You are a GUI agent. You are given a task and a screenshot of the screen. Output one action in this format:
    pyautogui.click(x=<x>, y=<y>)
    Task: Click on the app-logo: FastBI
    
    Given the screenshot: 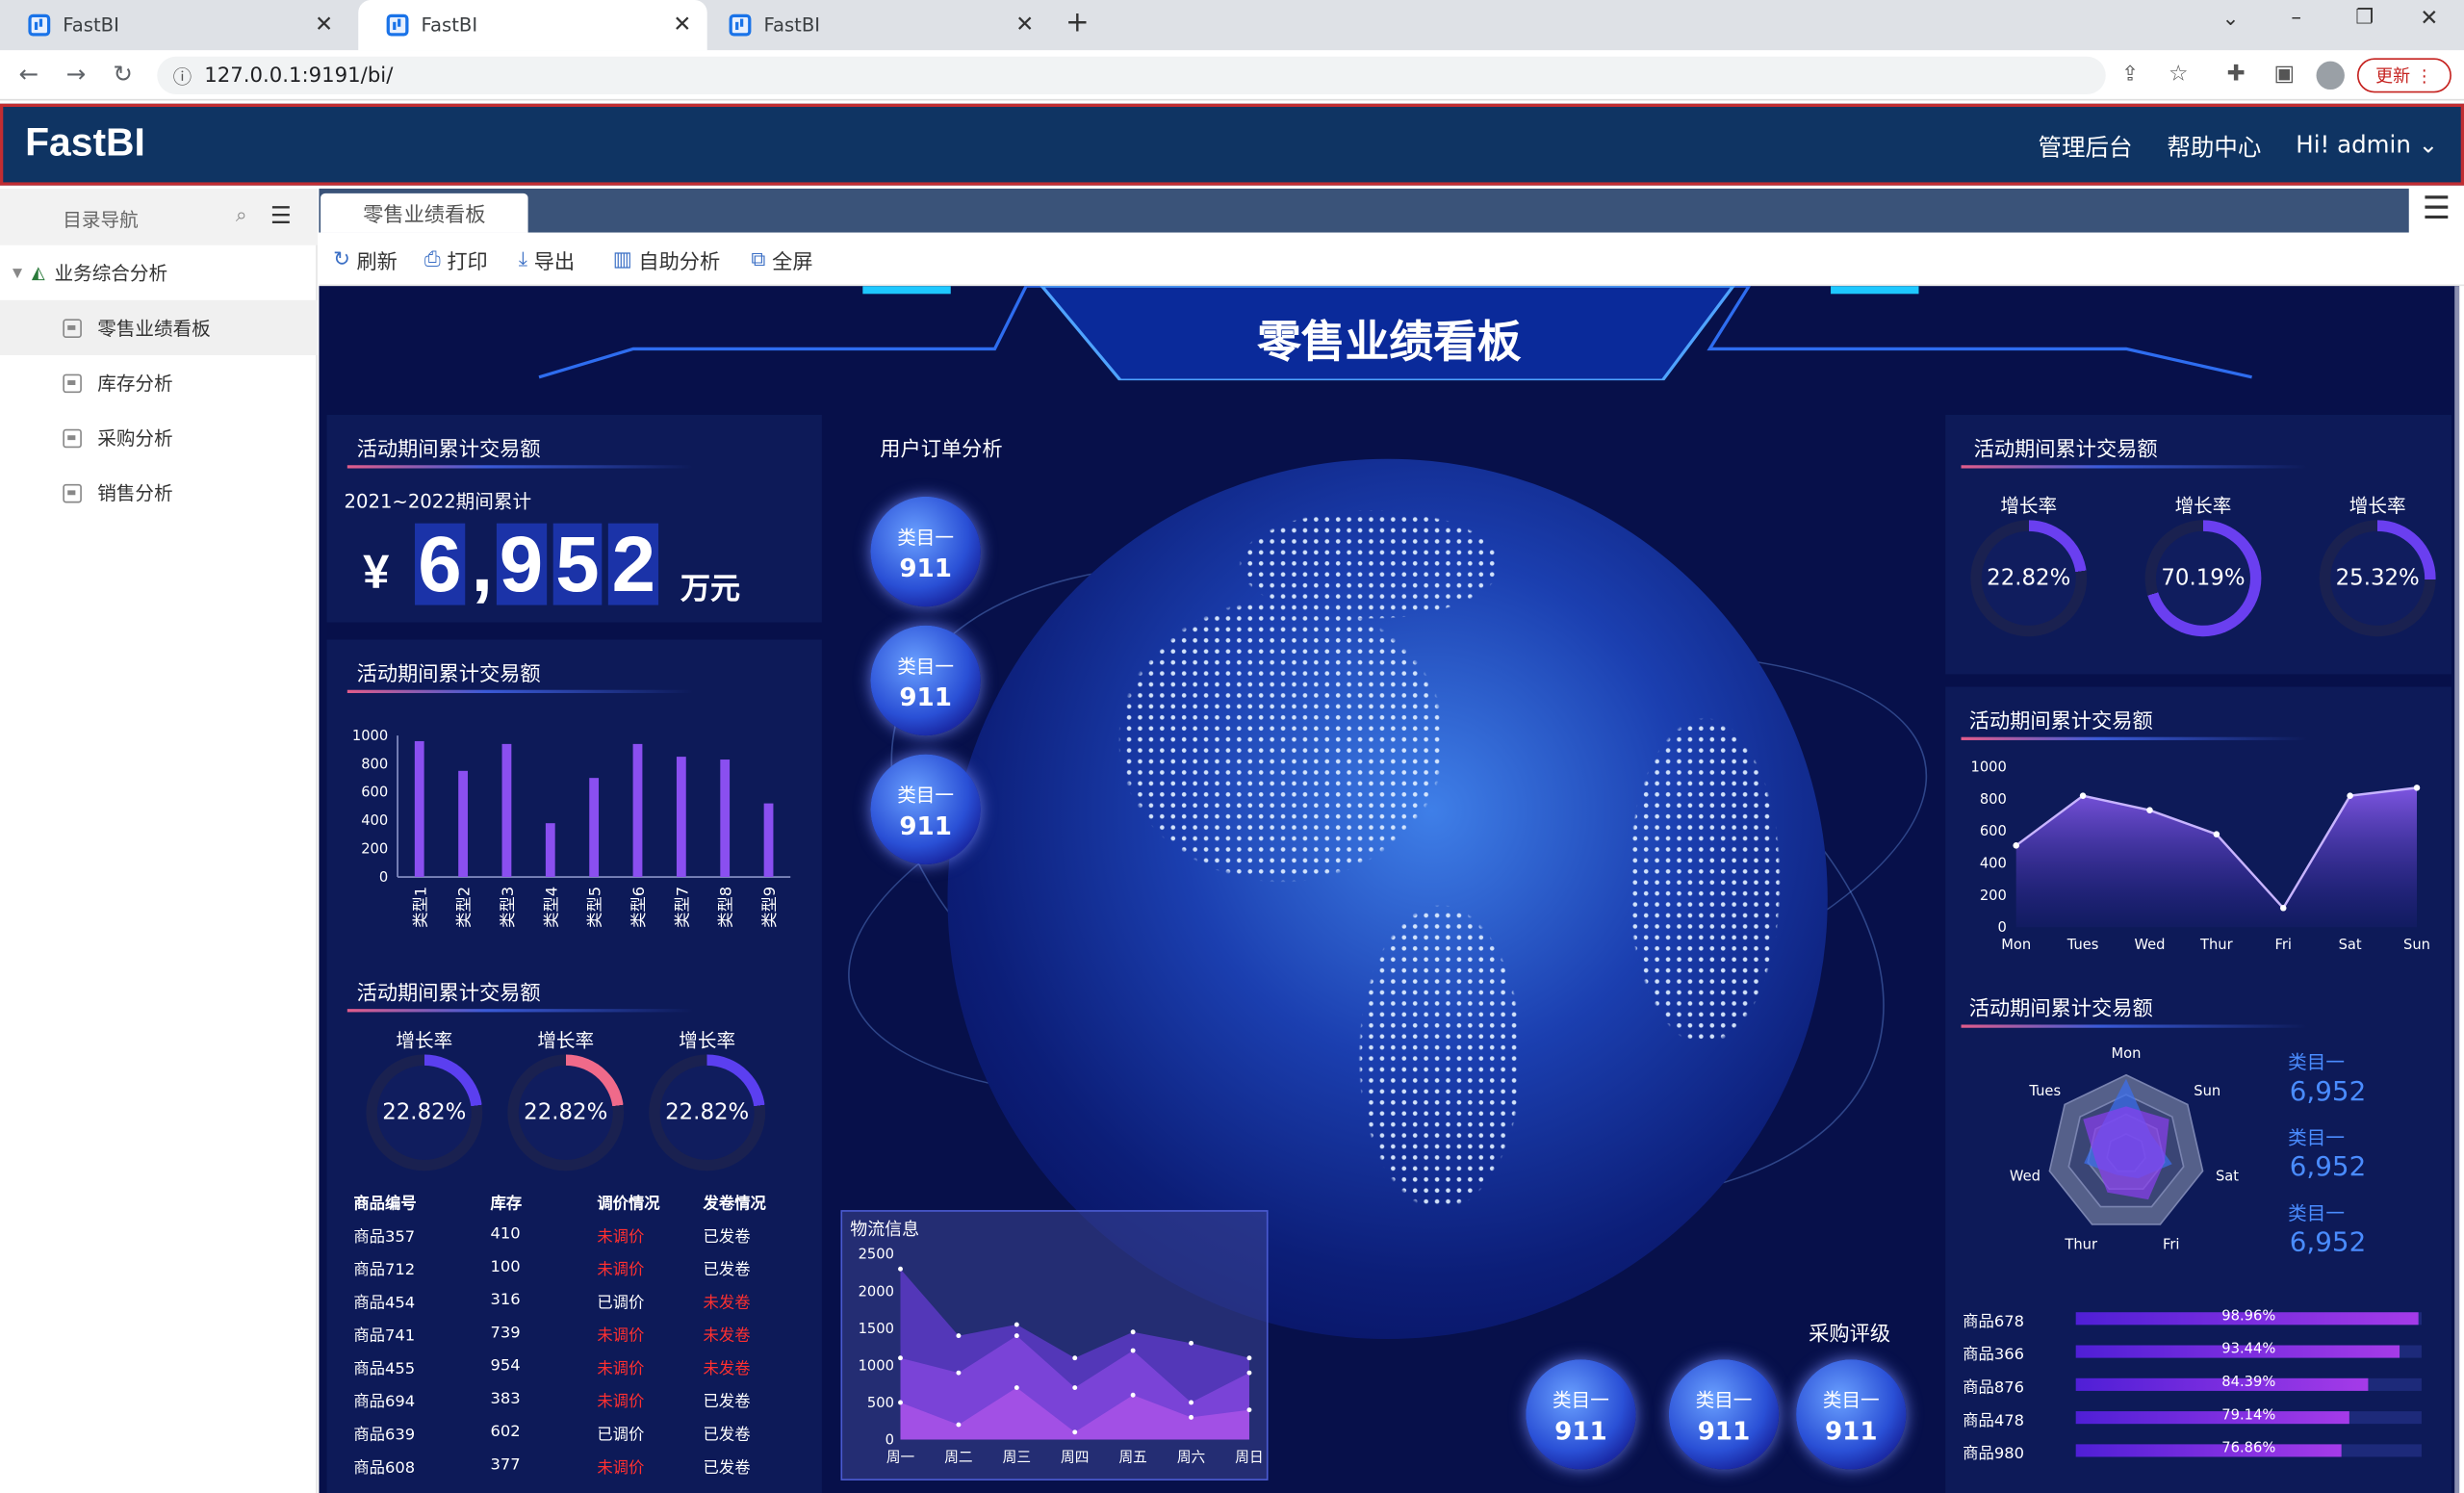 What is the action you would take?
    pyautogui.click(x=85, y=143)
    